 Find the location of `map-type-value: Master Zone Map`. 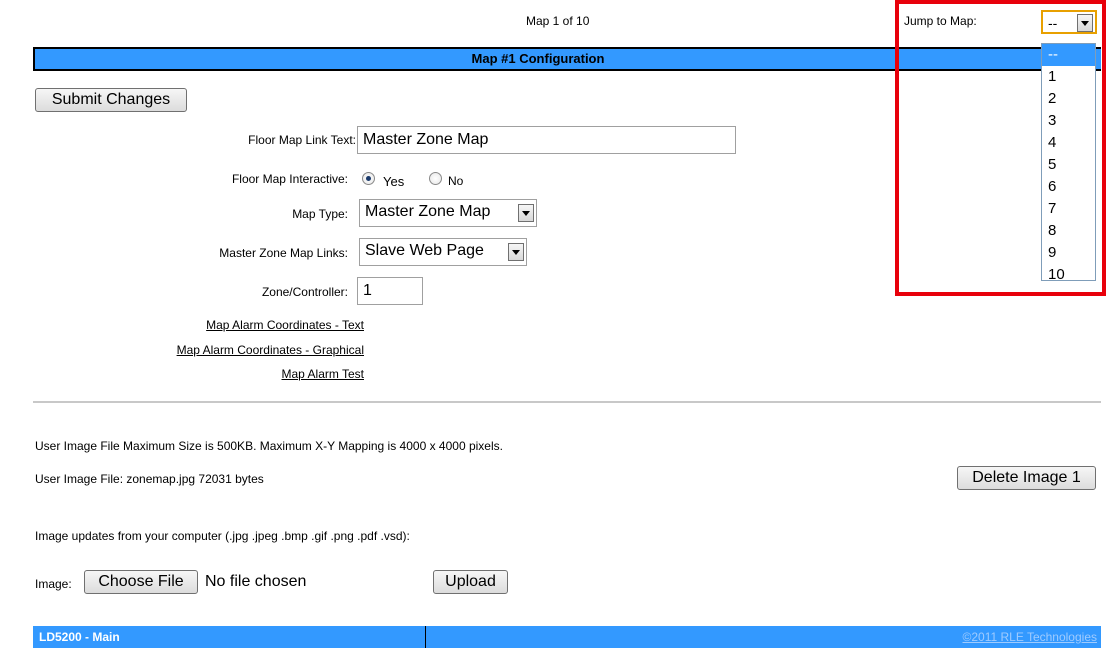

map-type-value: Master Zone Map is located at coordinates (428, 211).